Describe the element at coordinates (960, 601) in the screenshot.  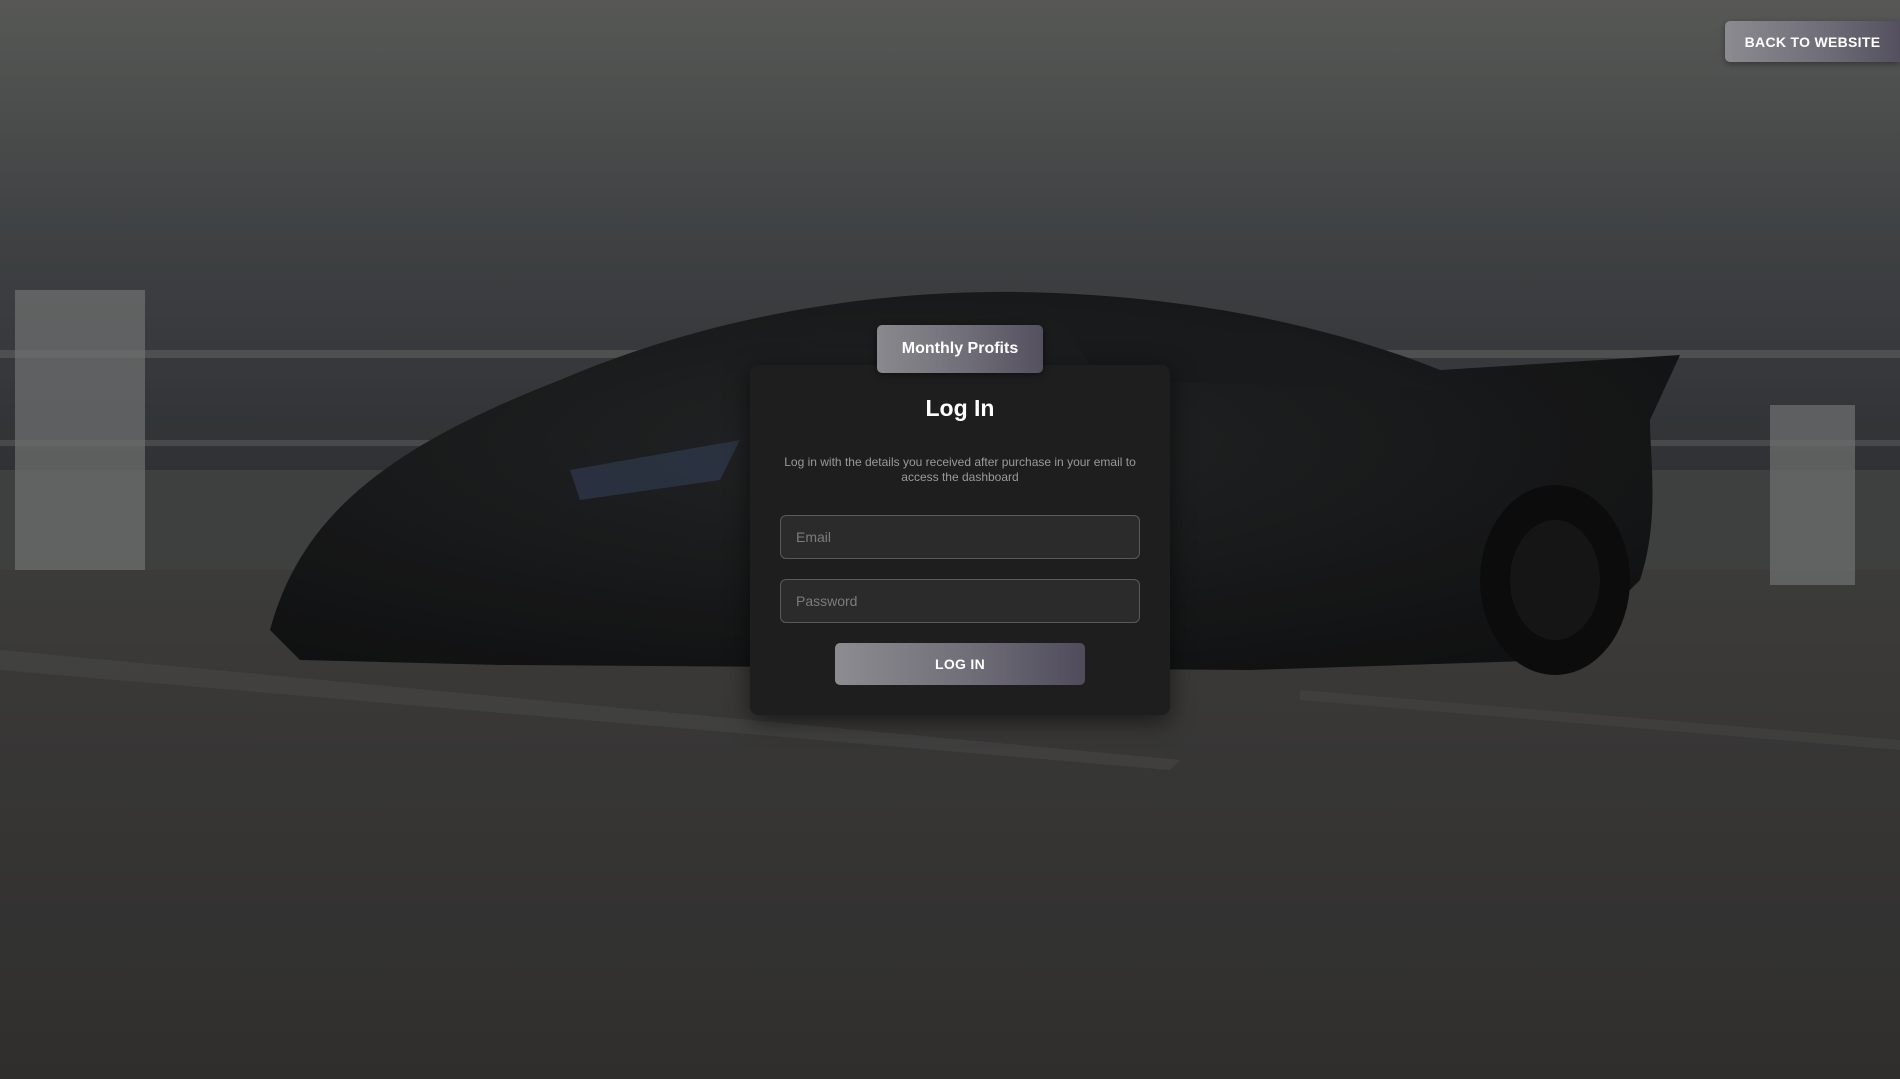
I see `password-input` at that location.